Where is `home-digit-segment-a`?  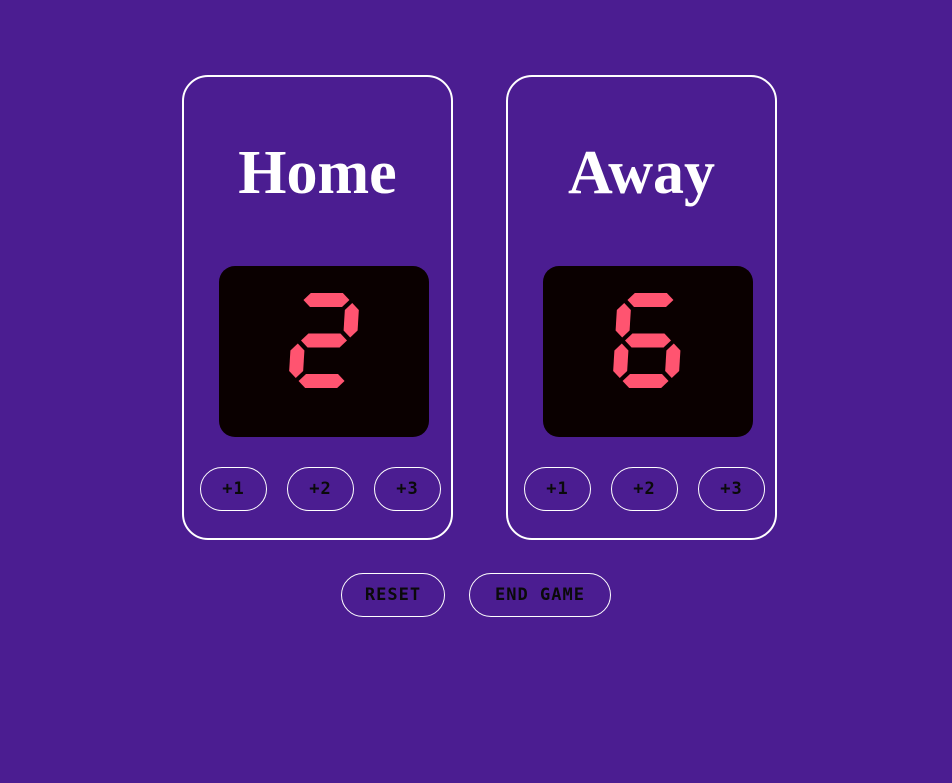 home-digit-segment-a is located at coordinates (326, 300).